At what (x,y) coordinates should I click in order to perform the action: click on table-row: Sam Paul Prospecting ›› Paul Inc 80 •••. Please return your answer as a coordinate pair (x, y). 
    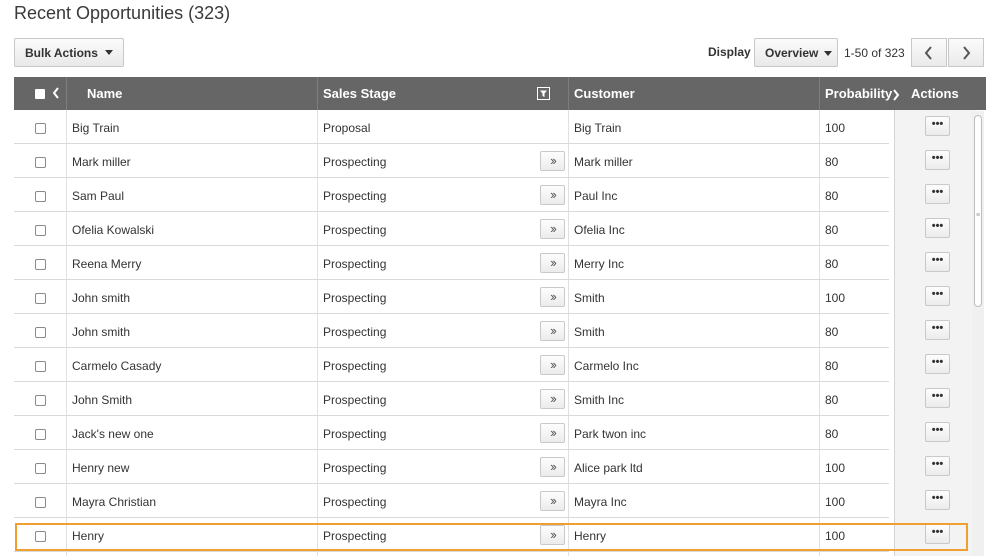
    Looking at the image, I should click on (500, 196).